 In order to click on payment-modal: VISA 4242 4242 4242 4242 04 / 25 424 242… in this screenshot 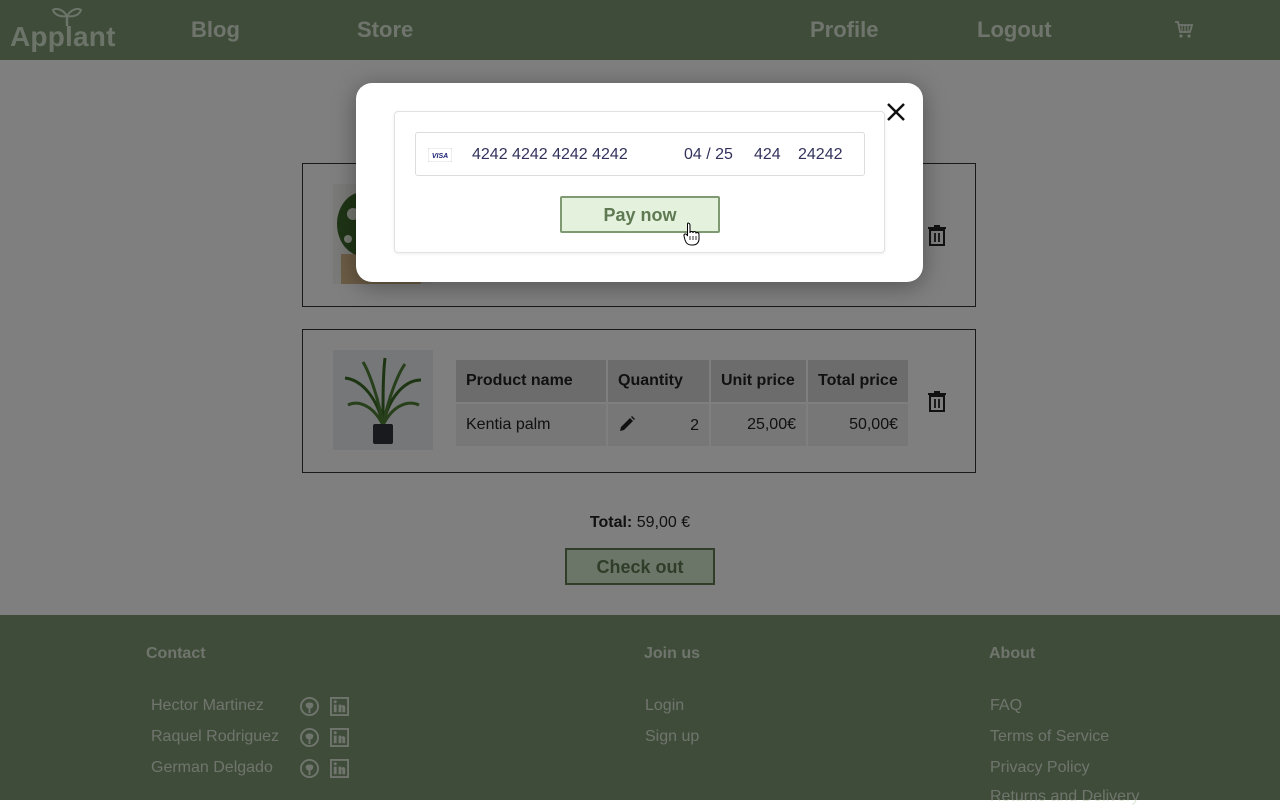, I will do `click(639, 182)`.